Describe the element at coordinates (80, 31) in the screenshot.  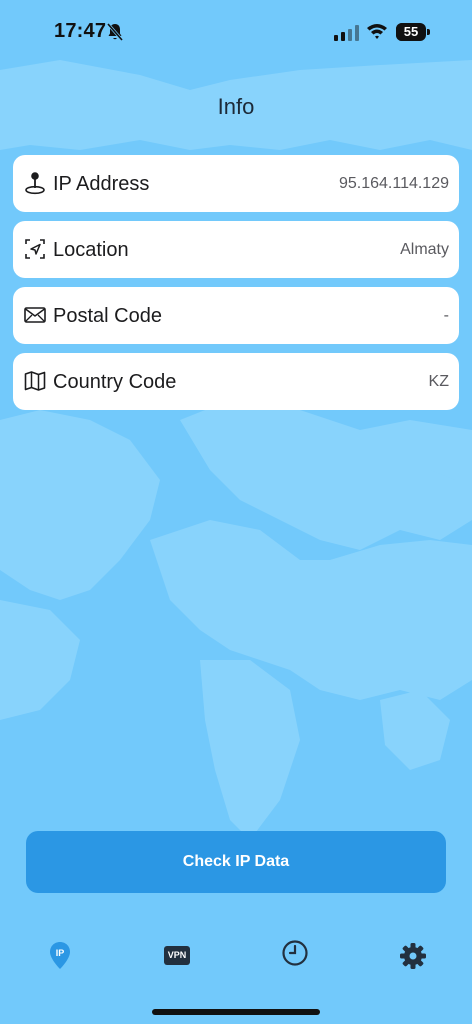
I see `status-time: 17:47` at that location.